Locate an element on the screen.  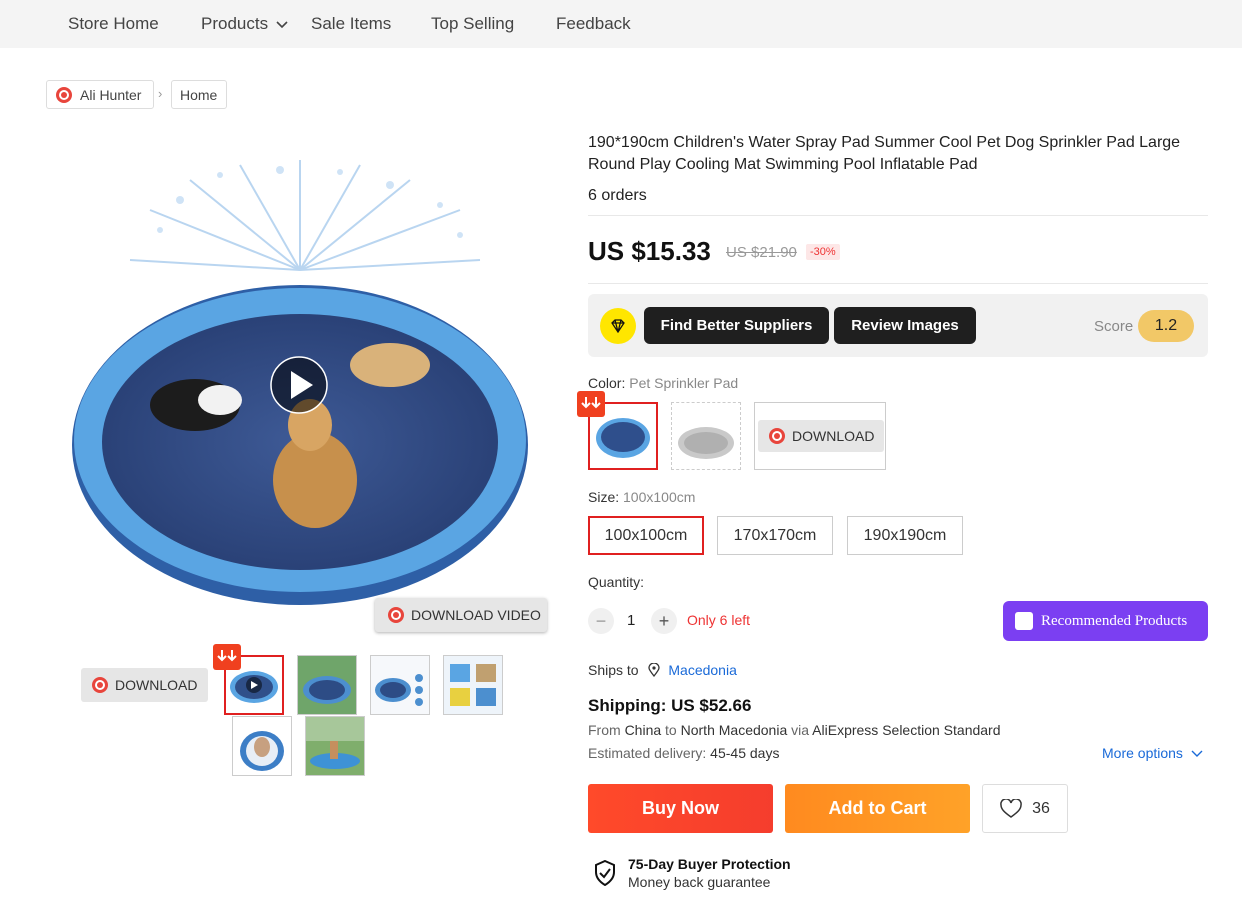
download-video-button: DOWNLOAD VIDEO is located at coordinates (461, 615).